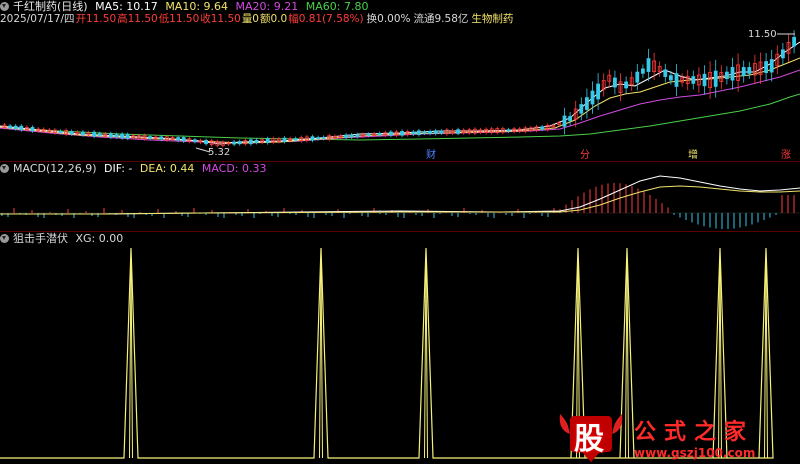 The image size is (800, 464). I want to click on event-marker-increase: 增, so click(693, 154).